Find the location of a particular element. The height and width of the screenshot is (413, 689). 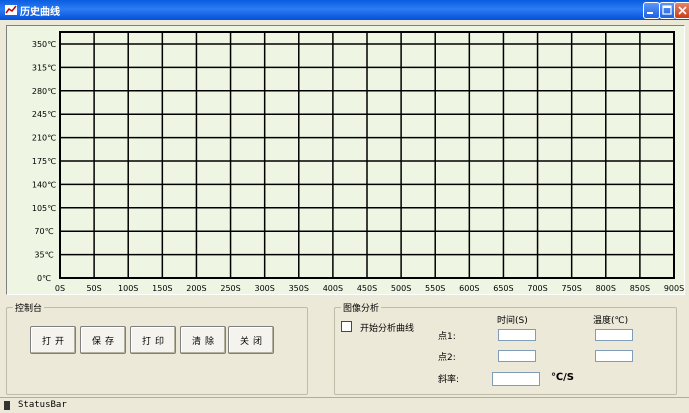

print-button: 打印 is located at coordinates (153, 340).